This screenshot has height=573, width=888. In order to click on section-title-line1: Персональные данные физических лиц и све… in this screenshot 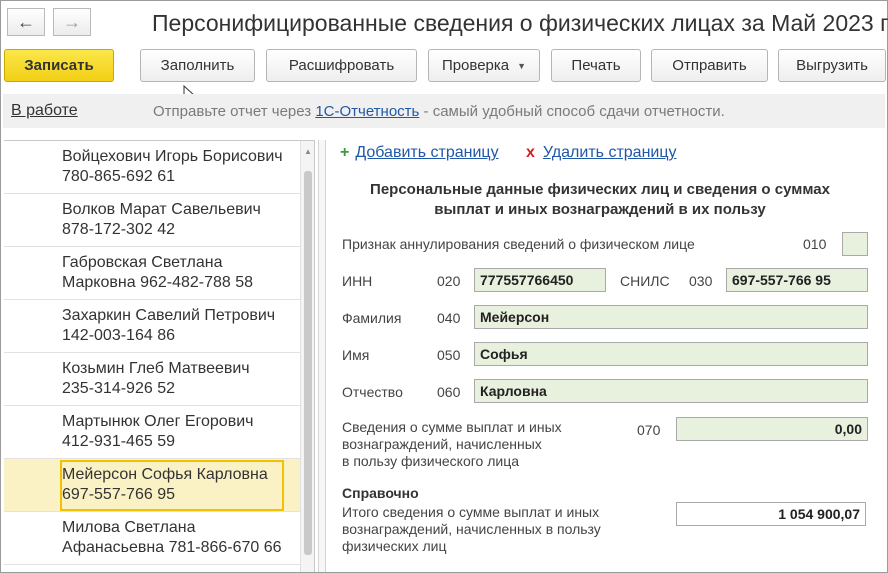, I will do `click(600, 189)`.